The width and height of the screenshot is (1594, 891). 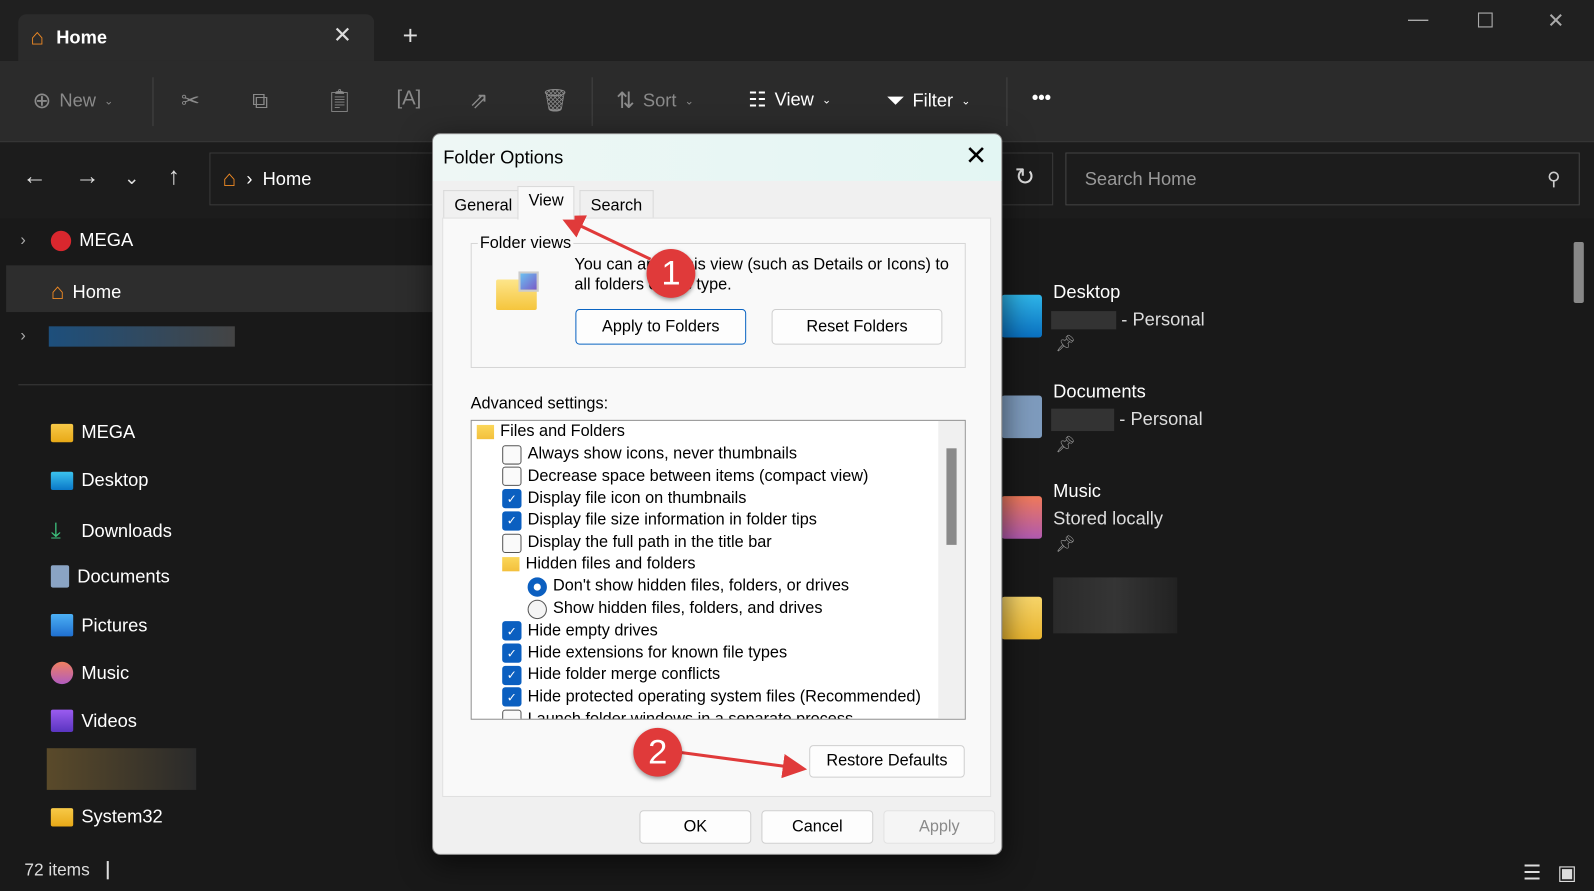 What do you see at coordinates (658, 752) in the screenshot?
I see `step-2-badge: 2` at bounding box center [658, 752].